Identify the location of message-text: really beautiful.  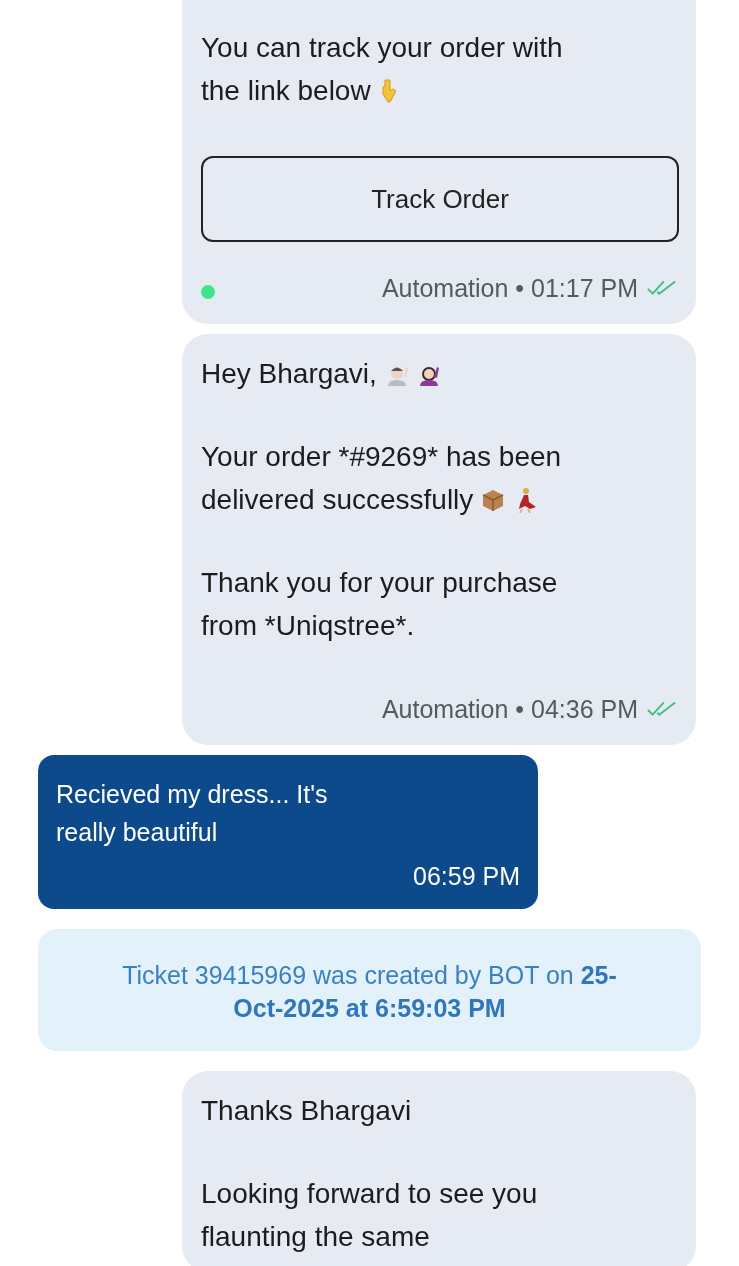
(137, 832).